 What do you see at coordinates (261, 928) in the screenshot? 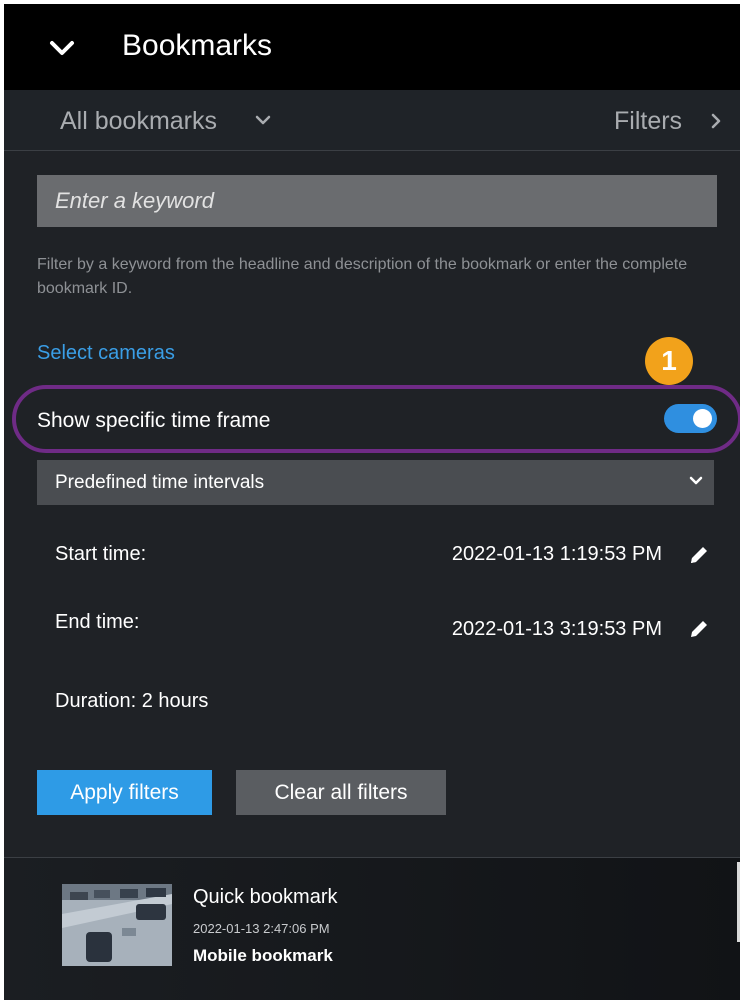
I see `bookmark-timestamp: 2022-01-13 2:47:06 PM` at bounding box center [261, 928].